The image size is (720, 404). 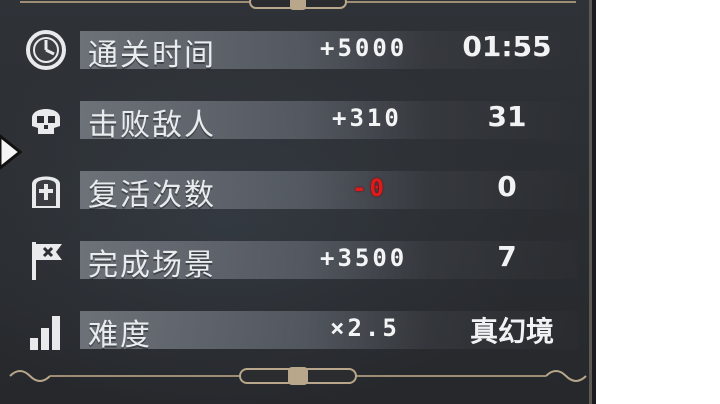 What do you see at coordinates (300, 329) in the screenshot?
I see `stat-row-difficulty: 难度 ×2.5 真幻境` at bounding box center [300, 329].